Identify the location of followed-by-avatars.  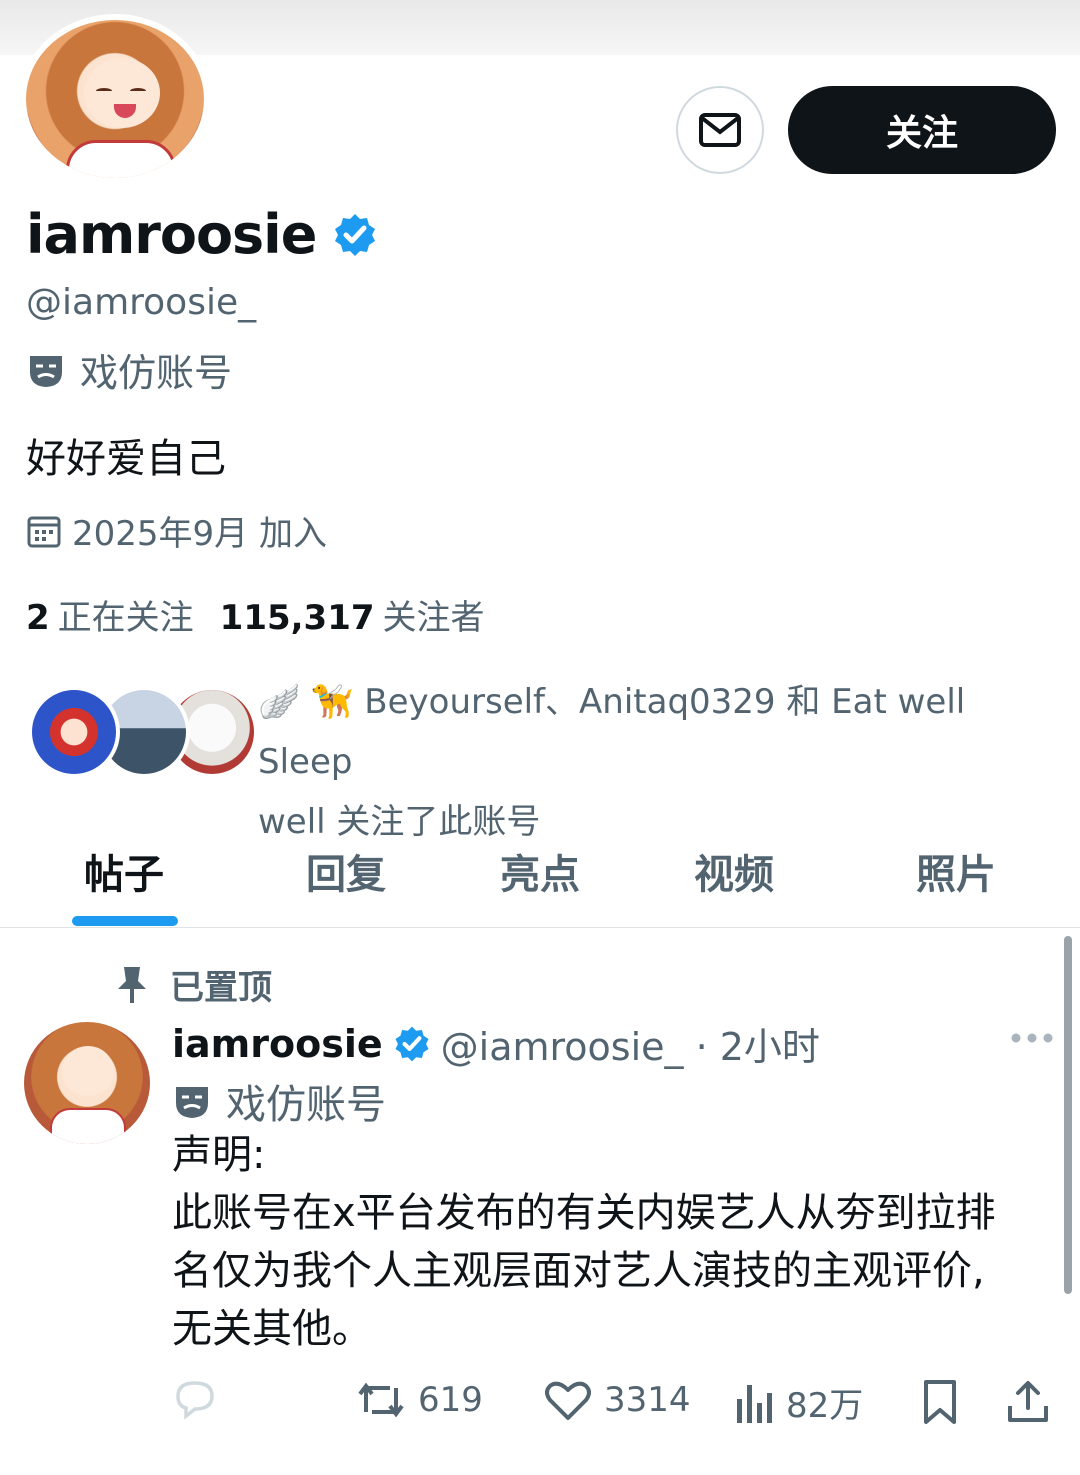
(143, 732).